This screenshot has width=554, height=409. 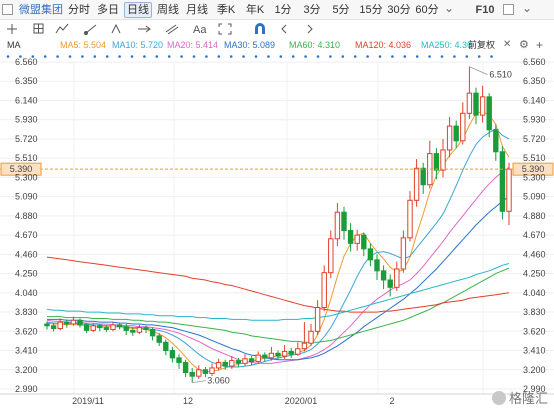 What do you see at coordinates (260, 28) in the screenshot?
I see `magnet-icon` at bounding box center [260, 28].